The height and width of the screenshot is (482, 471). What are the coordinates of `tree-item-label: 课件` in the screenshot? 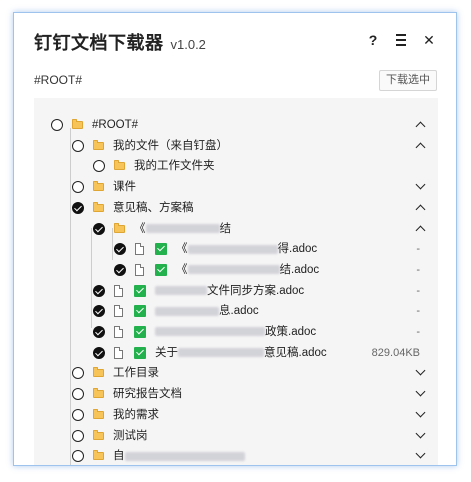 It's located at (124, 187).